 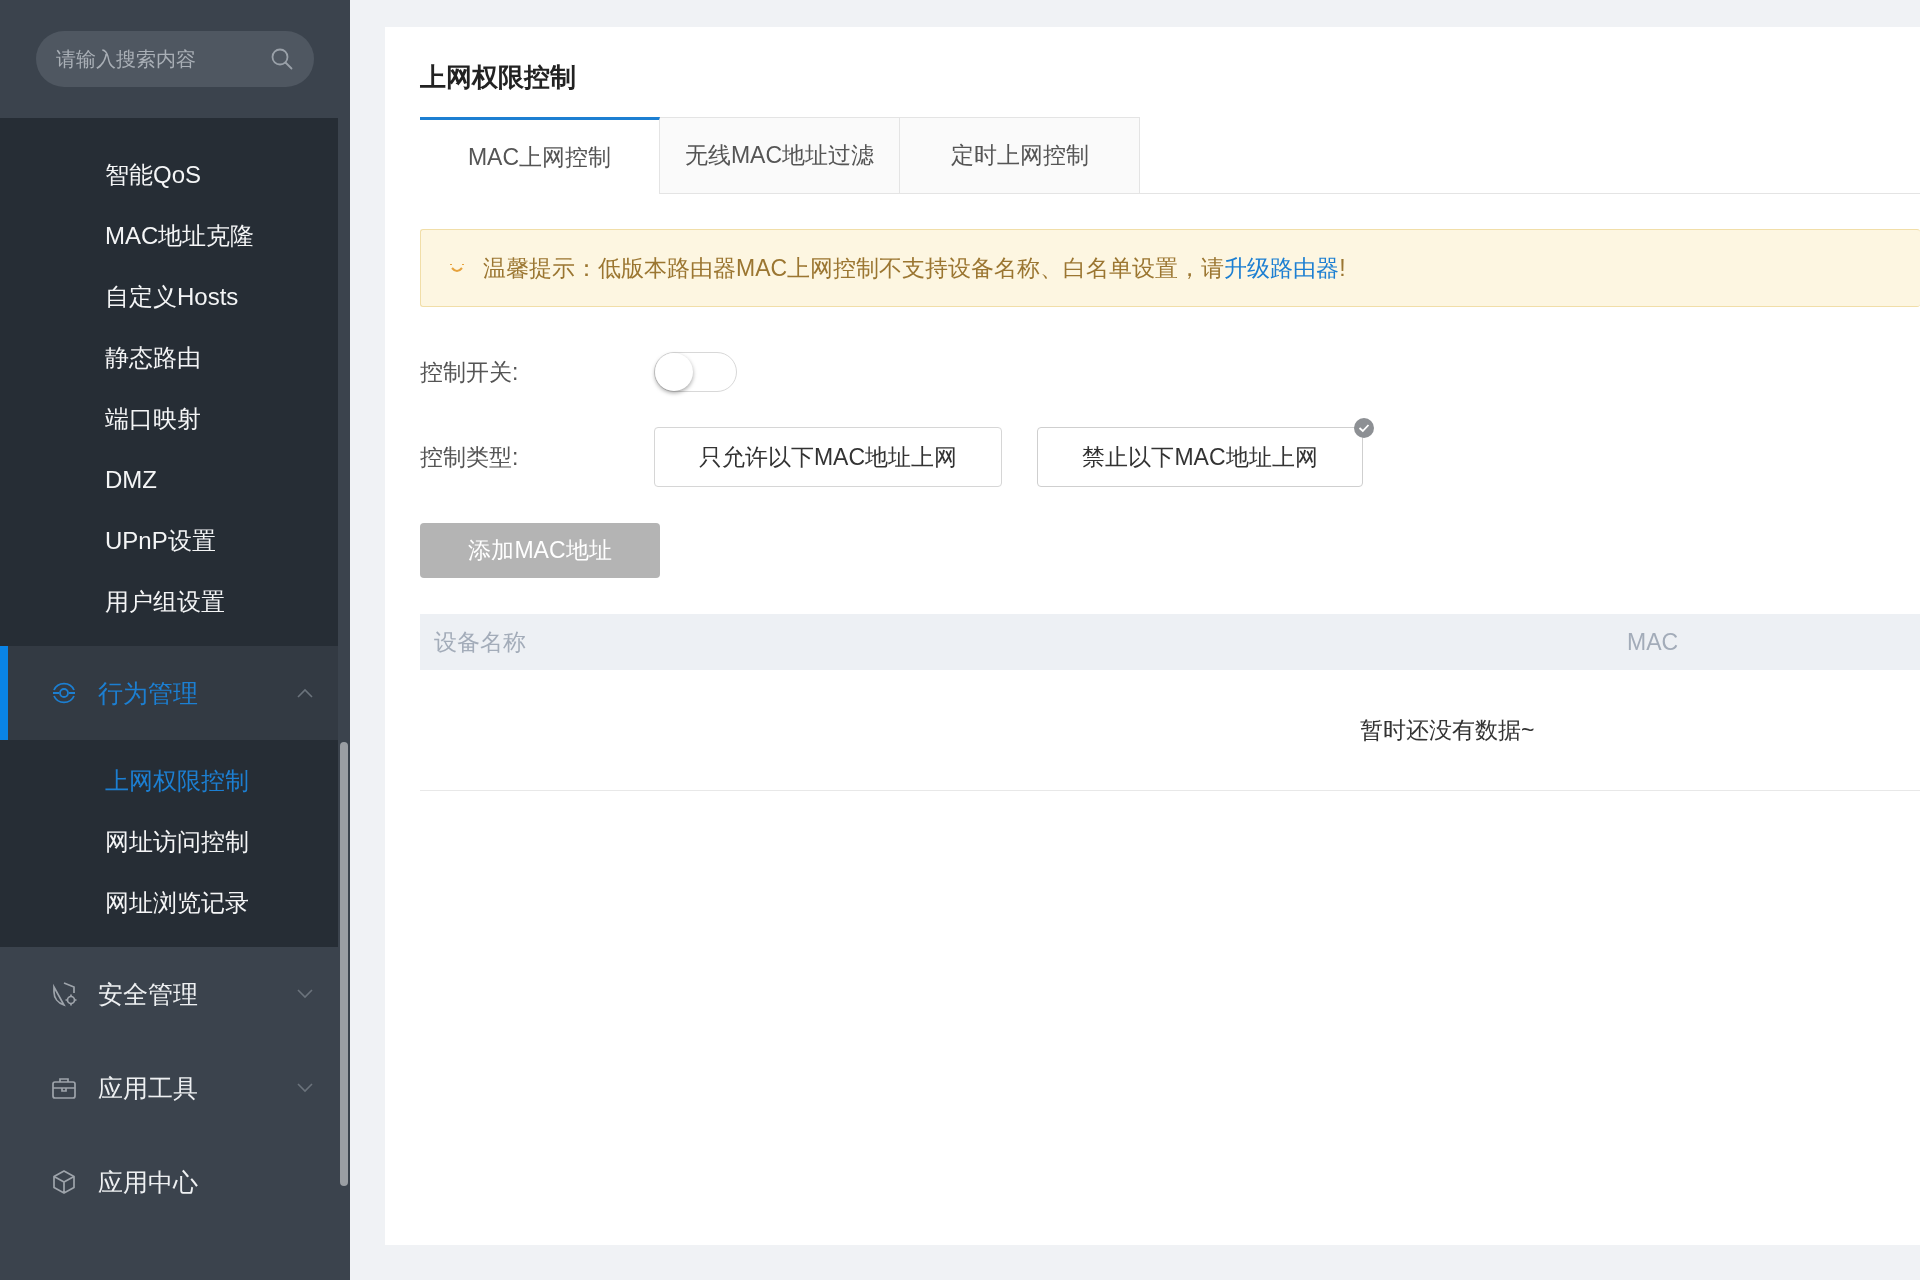 I want to click on search-field: 请输入搜索内容, so click(x=175, y=59).